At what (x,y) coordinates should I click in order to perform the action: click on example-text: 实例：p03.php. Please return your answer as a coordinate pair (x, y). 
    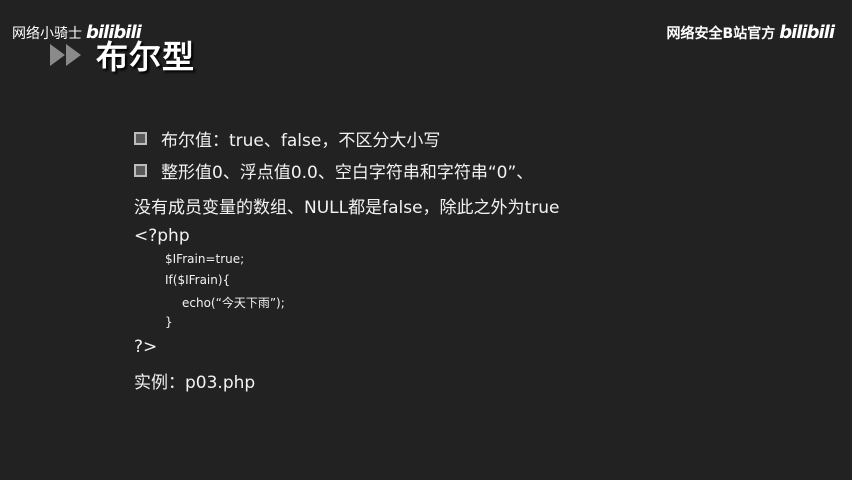
    Looking at the image, I should click on (195, 383).